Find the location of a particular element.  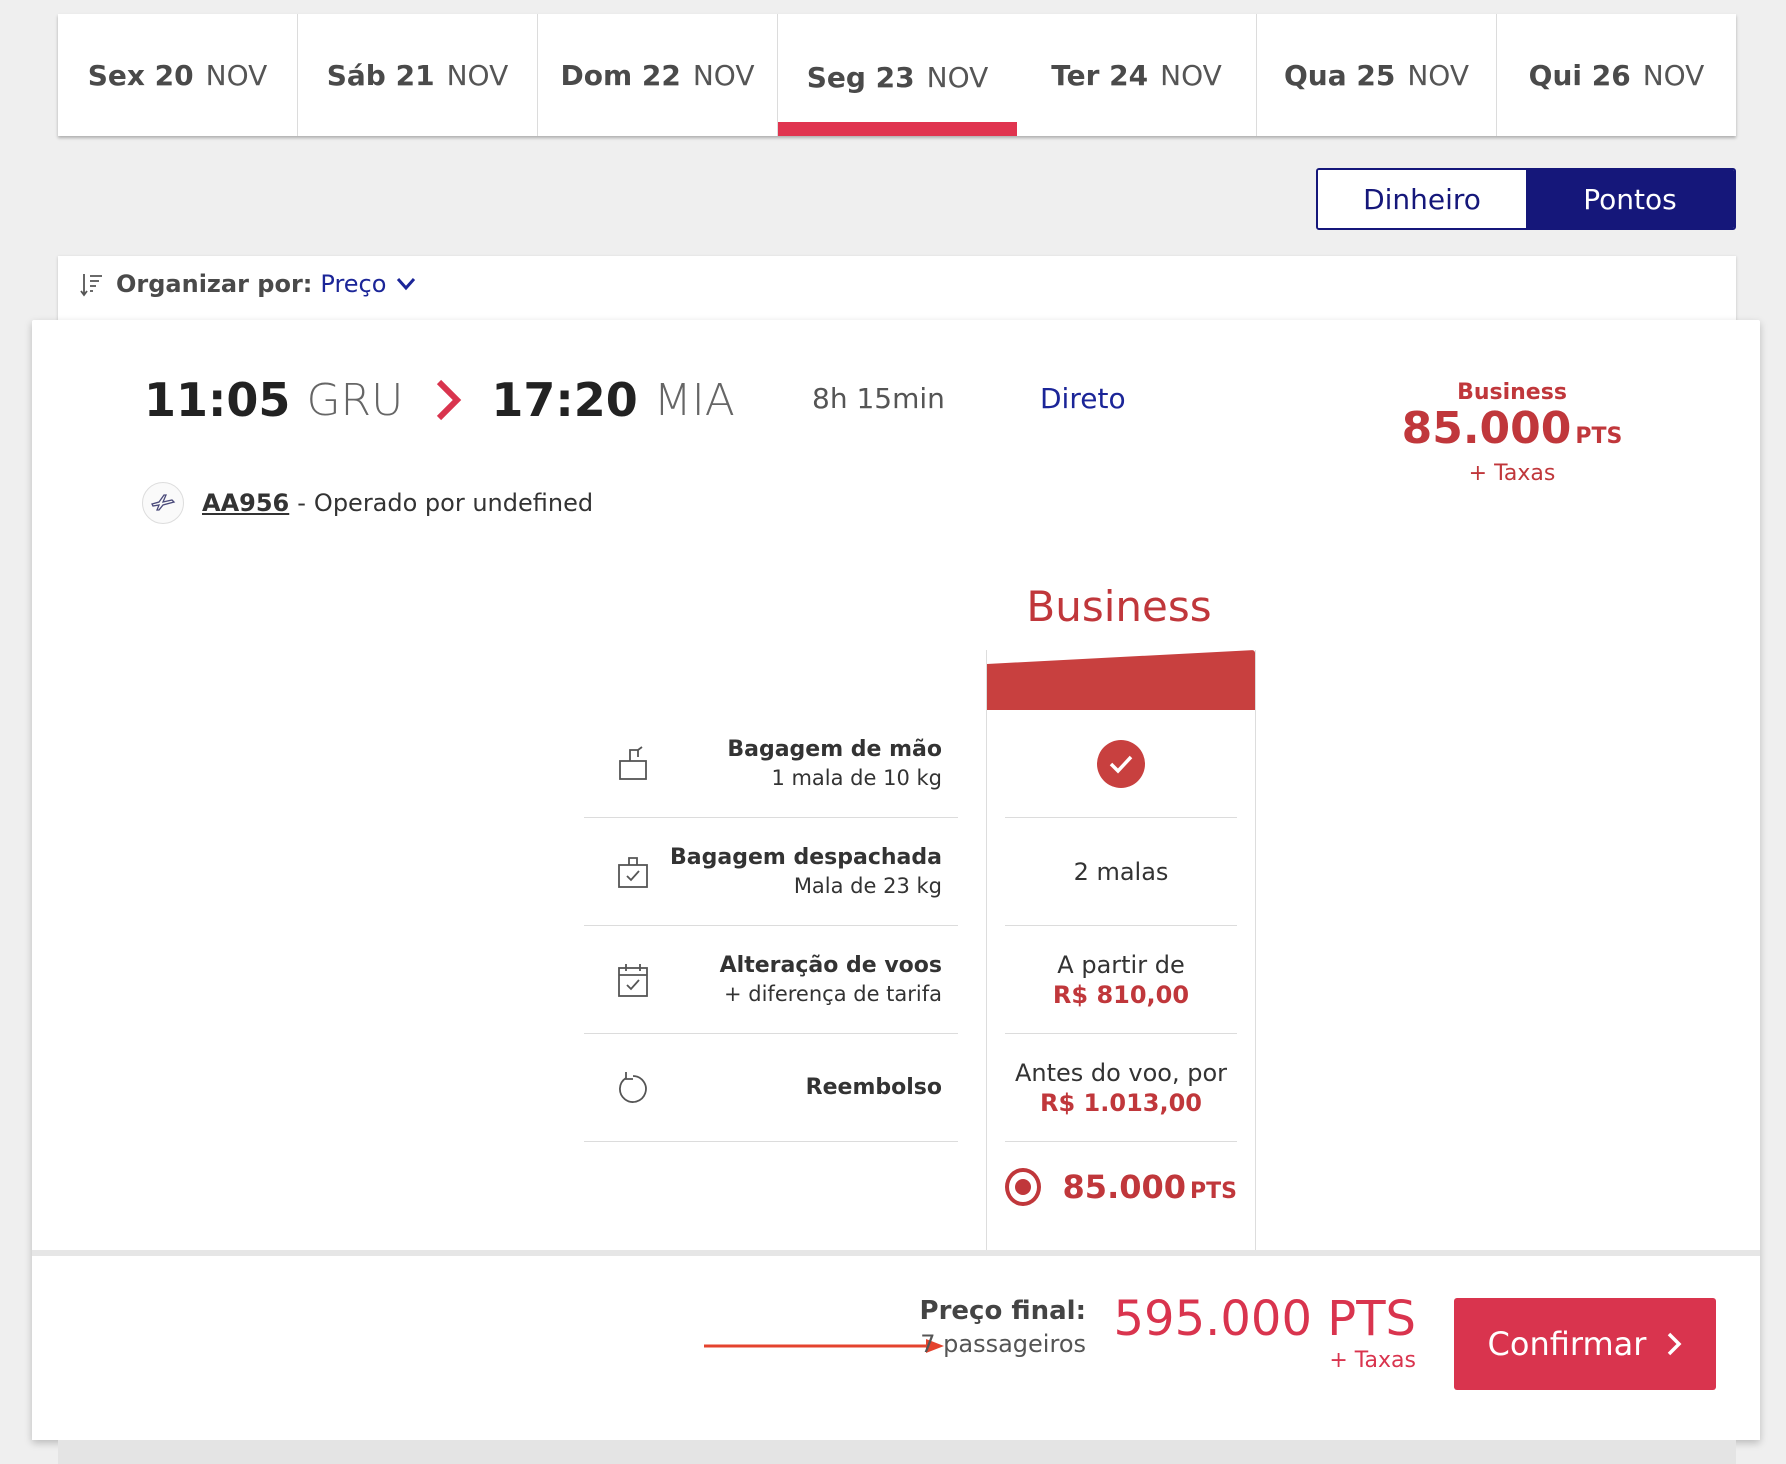

checked-bag-value: 2 malas is located at coordinates (1121, 871).